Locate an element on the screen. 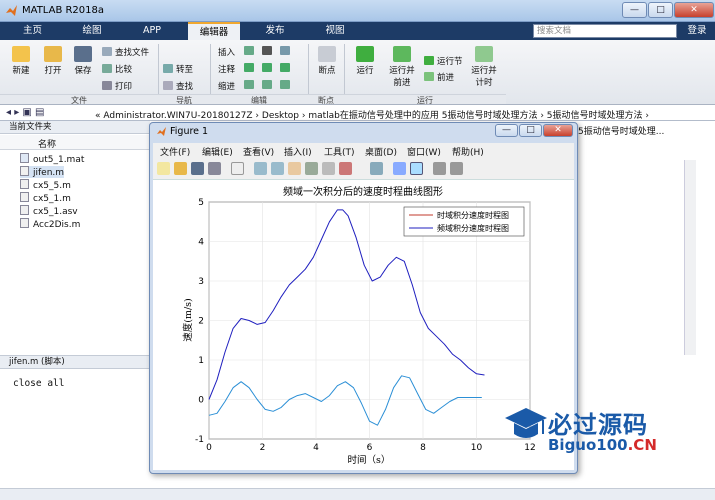 Image resolution: width=715 pixels, height=500 pixels. details-header: jifen.m (脚本) is located at coordinates (75, 362).